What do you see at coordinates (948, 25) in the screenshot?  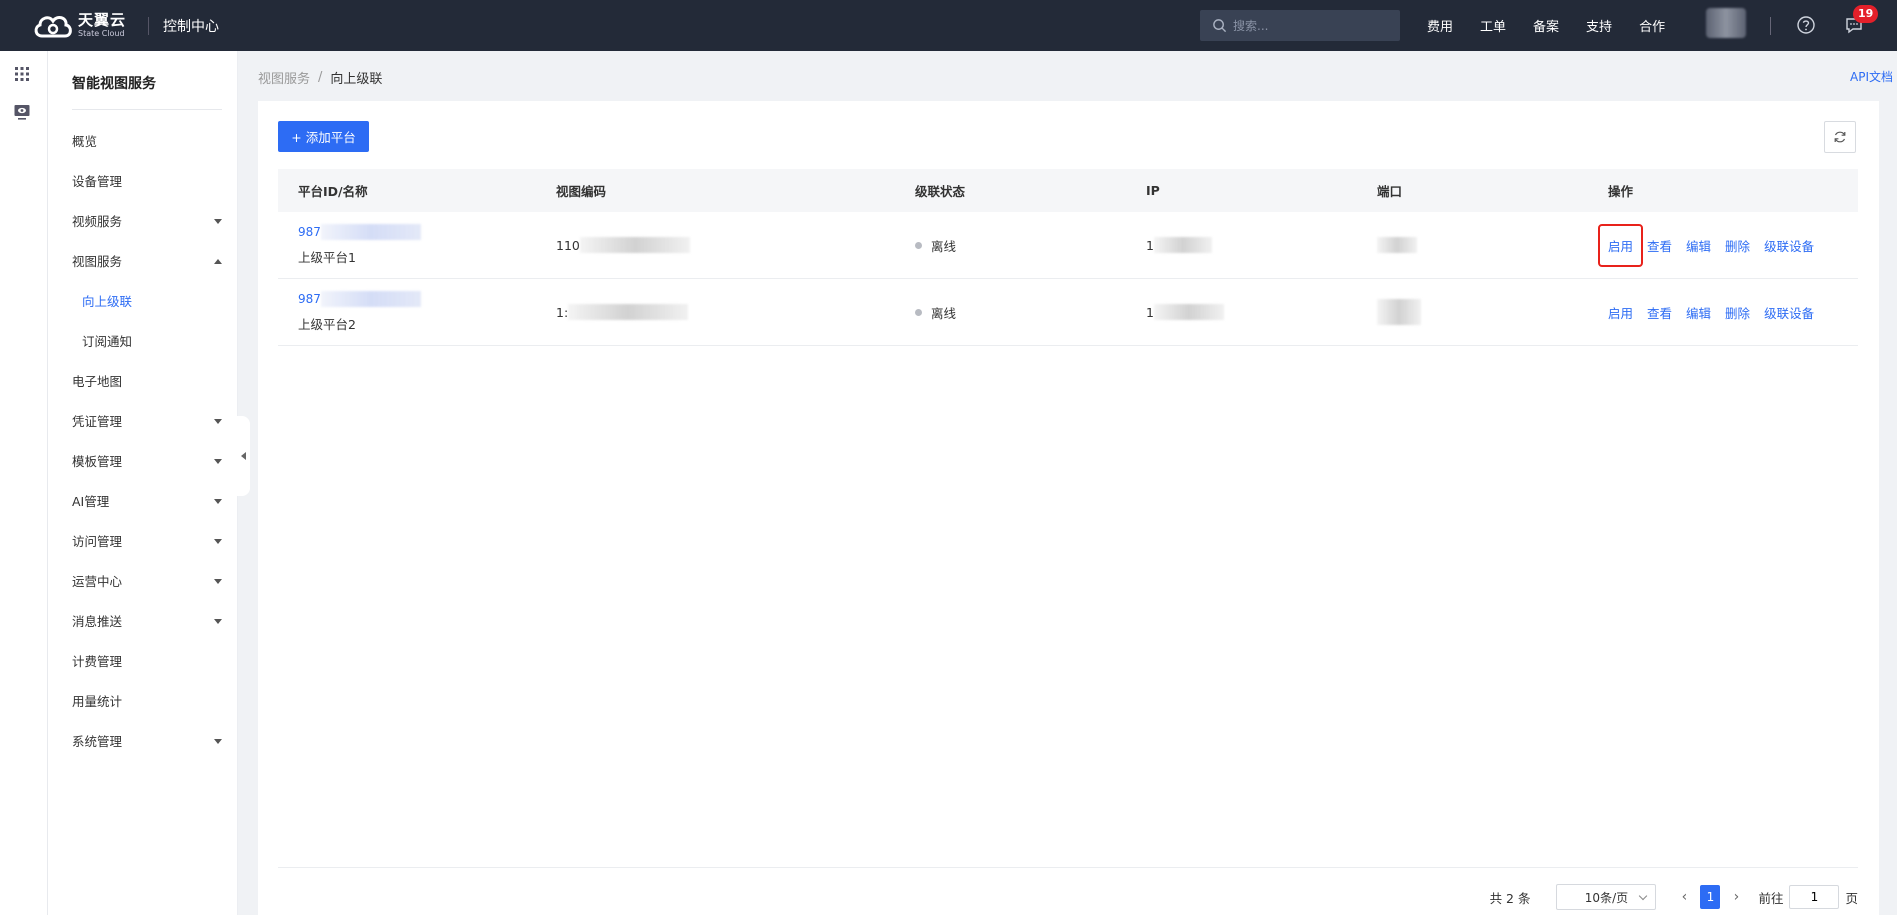 I see `top-bar: 天翼云 State Cloud 控制中心 费用 工单 备案 支持 合作 19` at bounding box center [948, 25].